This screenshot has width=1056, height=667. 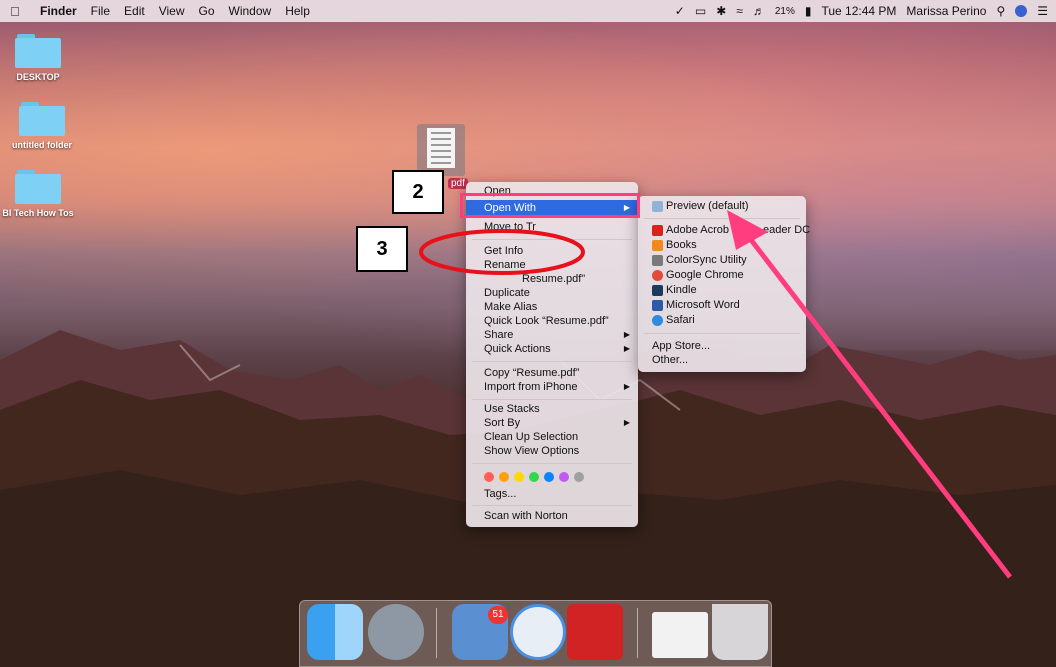 What do you see at coordinates (504, 477) in the screenshot?
I see `tag-orange` at bounding box center [504, 477].